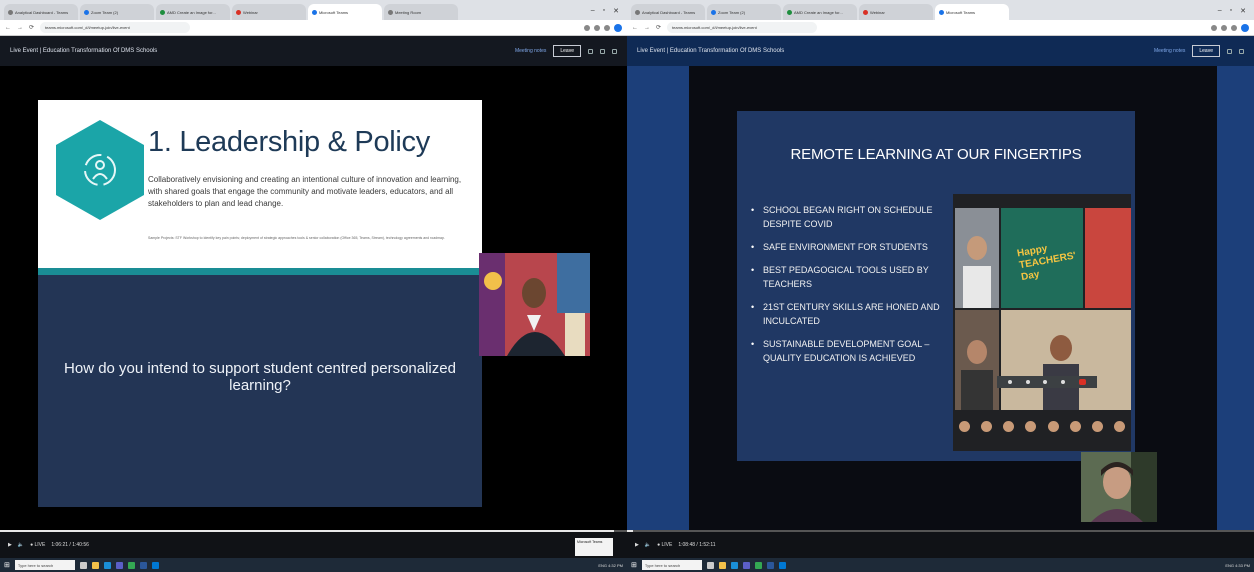  Describe the element at coordinates (421, 12) in the screenshot. I see `browser-tab: Meeting Room` at that location.